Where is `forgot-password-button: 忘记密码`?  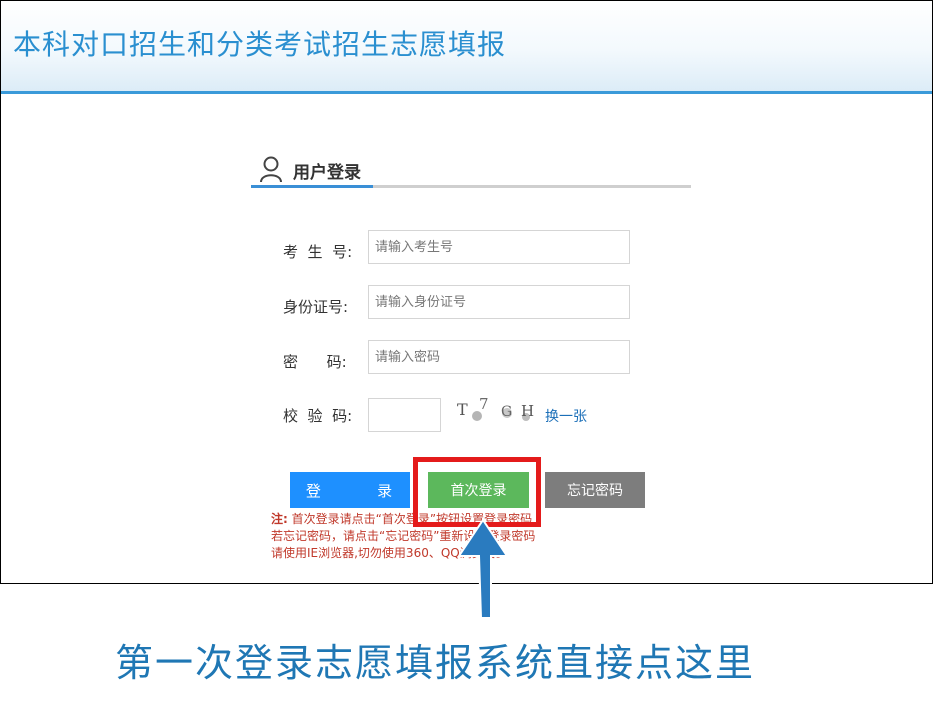 forgot-password-button: 忘记密码 is located at coordinates (595, 490).